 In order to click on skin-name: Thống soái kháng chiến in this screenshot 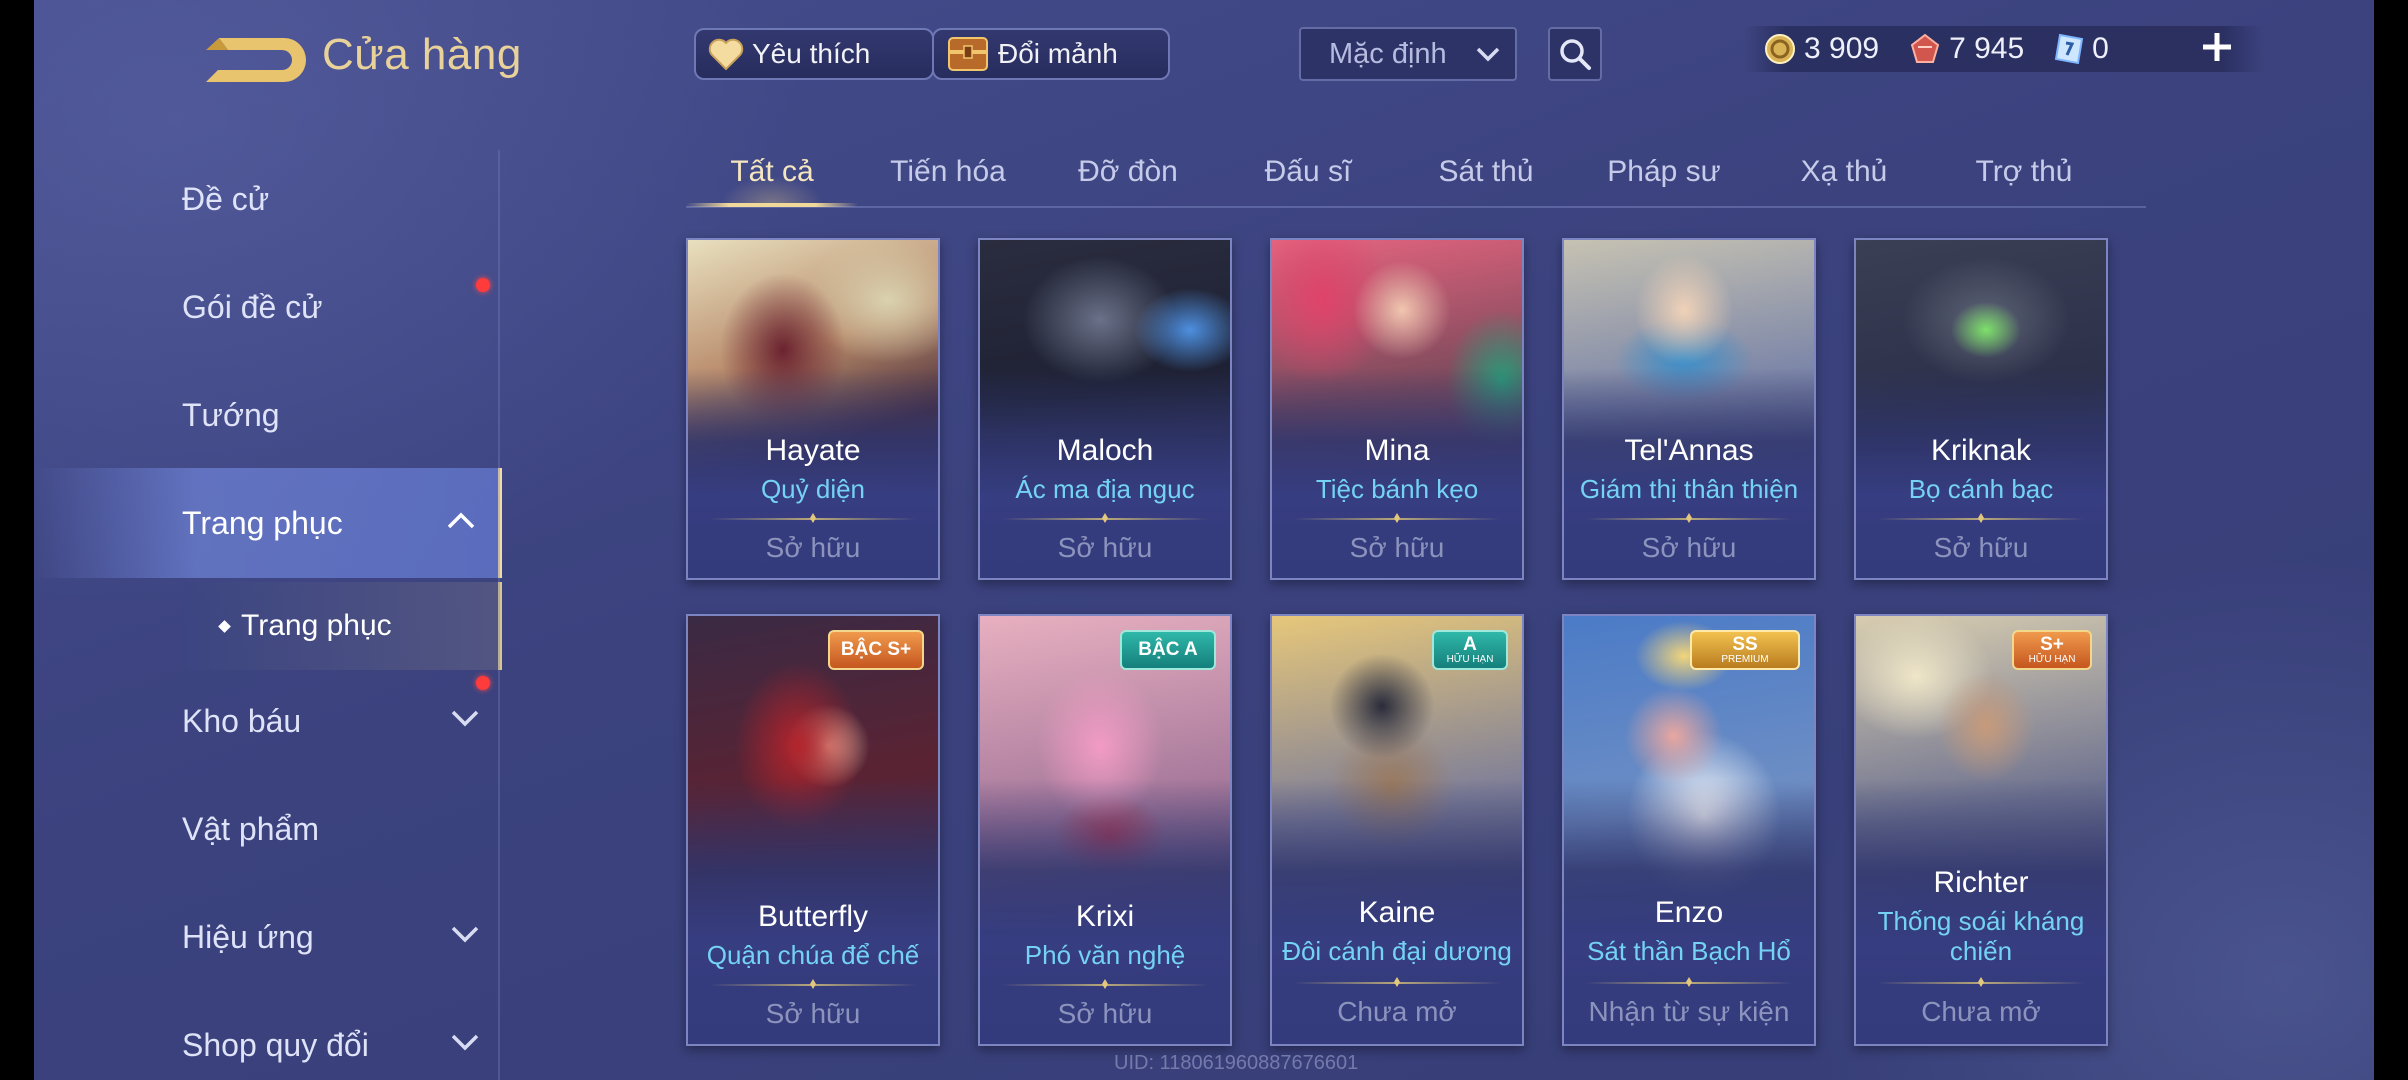, I will do `click(1981, 936)`.